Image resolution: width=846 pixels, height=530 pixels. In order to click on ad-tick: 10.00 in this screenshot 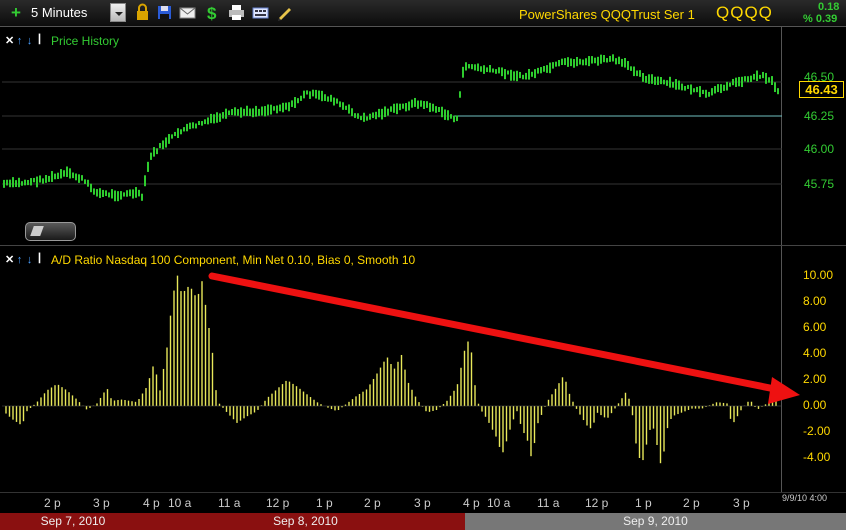, I will do `click(818, 275)`.